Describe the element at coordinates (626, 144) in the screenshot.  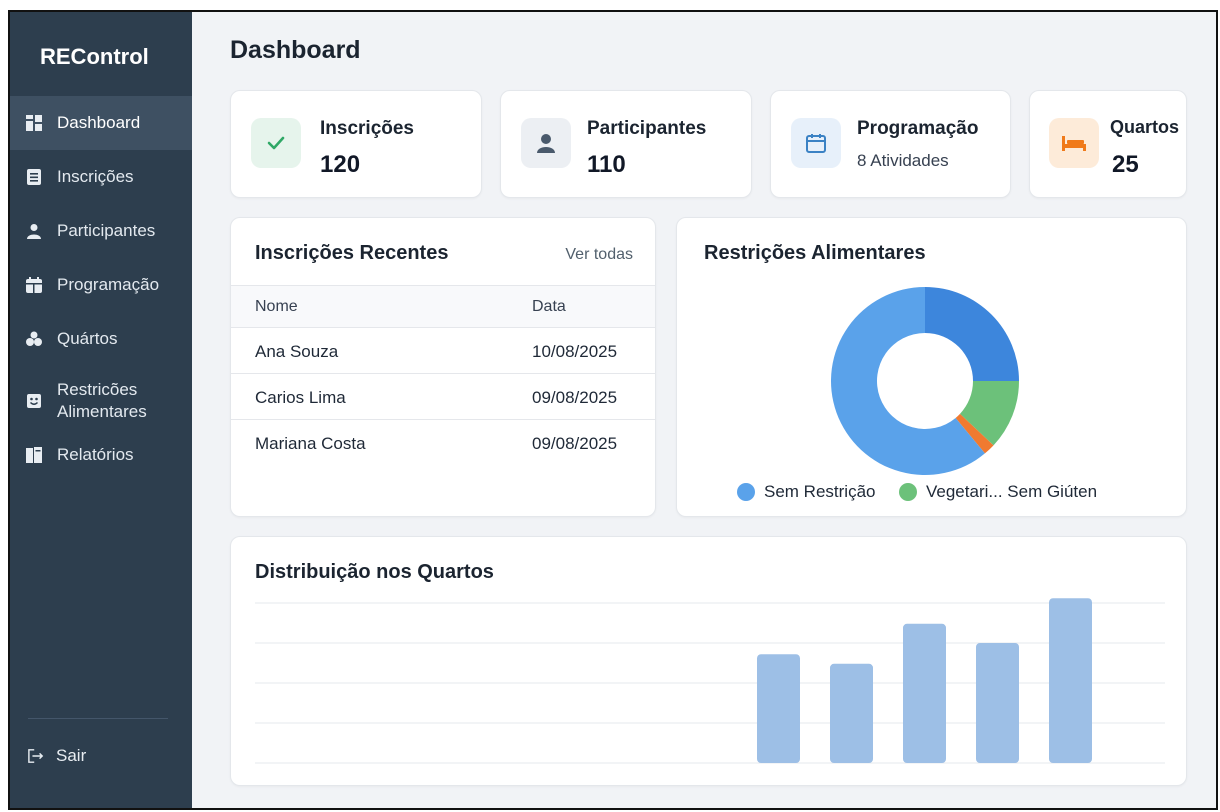
I see `stat-card-participantes: Participantes 110` at that location.